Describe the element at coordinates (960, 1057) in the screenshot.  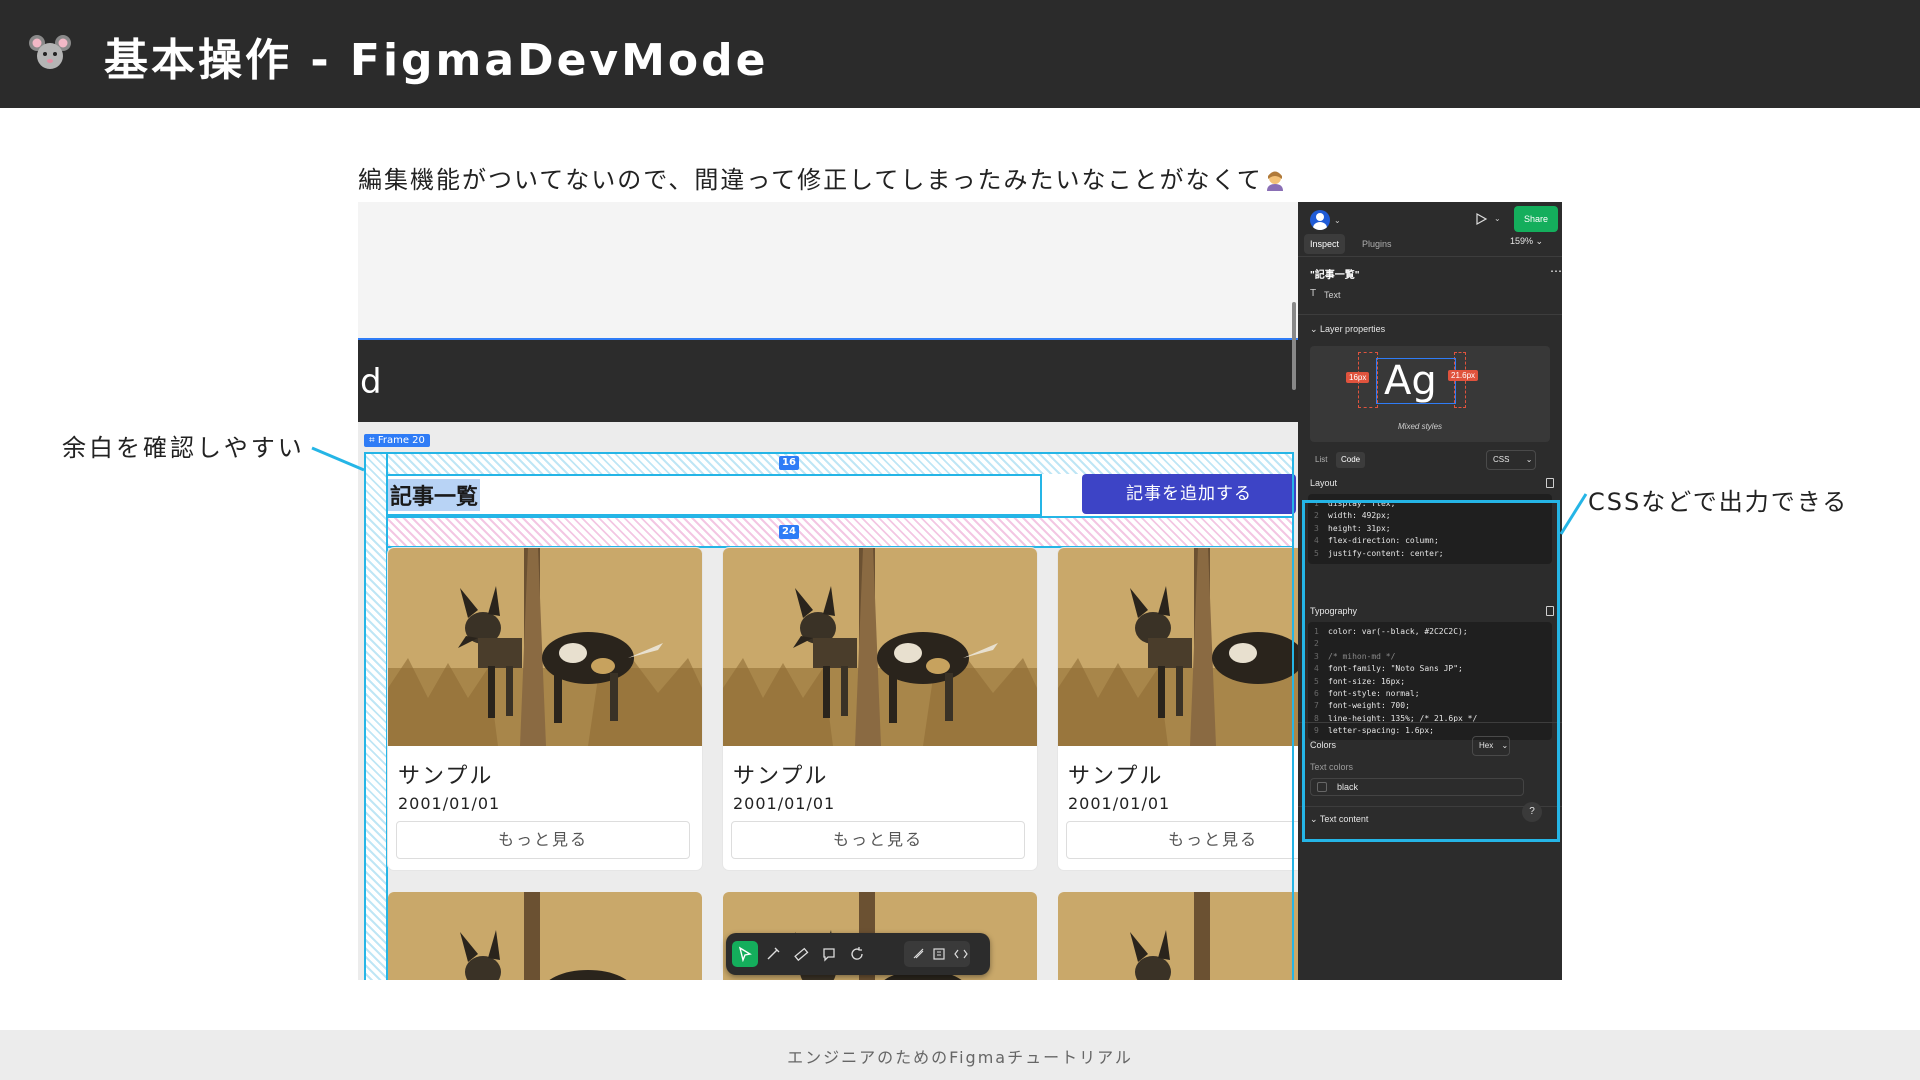
I see `footer-text: エンジニアのためのFigmaチュートリアル` at that location.